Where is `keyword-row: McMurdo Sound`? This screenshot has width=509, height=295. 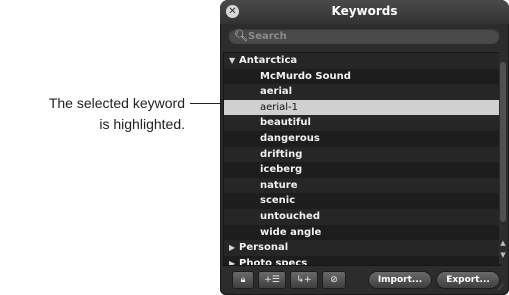 keyword-row: McMurdo Sound is located at coordinates (362, 76).